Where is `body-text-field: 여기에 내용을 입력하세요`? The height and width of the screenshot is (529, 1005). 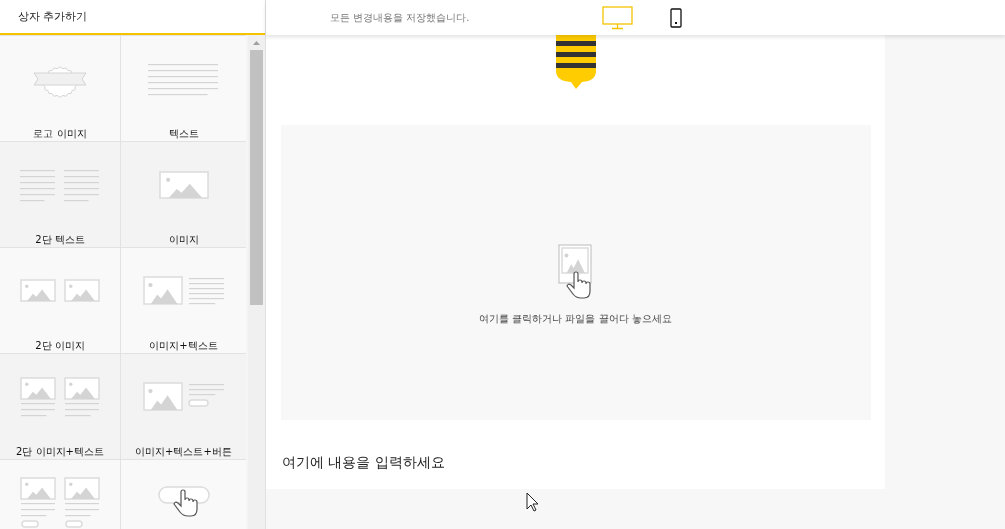 body-text-field: 여기에 내용을 입력하세요 is located at coordinates (575, 463).